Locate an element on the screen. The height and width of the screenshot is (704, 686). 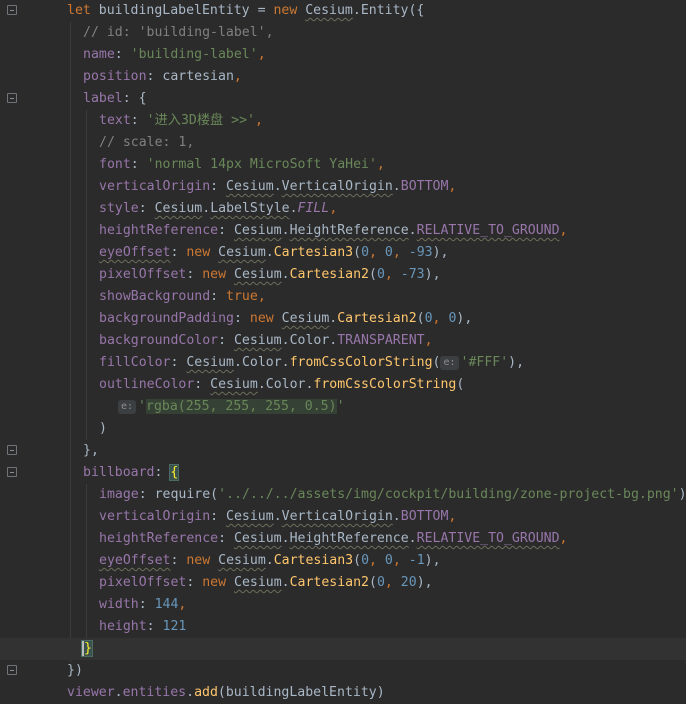
code-line: name: 'building-label', is located at coordinates (174, 54).